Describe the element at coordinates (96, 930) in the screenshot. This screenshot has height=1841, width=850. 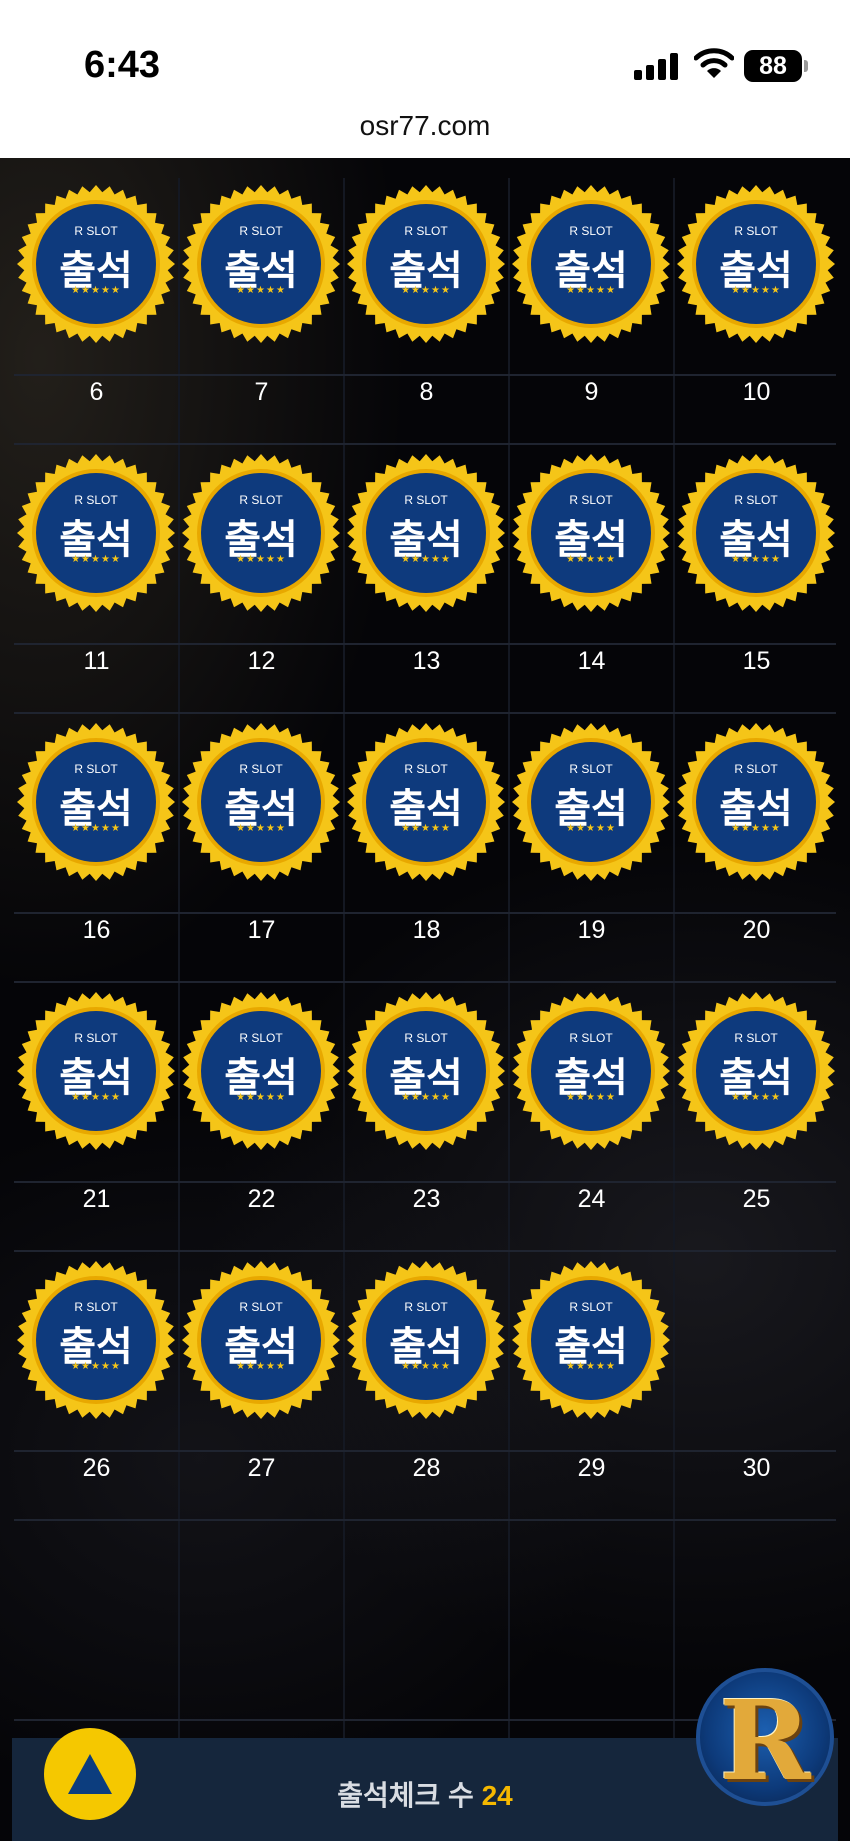
I see `day-number: 16` at that location.